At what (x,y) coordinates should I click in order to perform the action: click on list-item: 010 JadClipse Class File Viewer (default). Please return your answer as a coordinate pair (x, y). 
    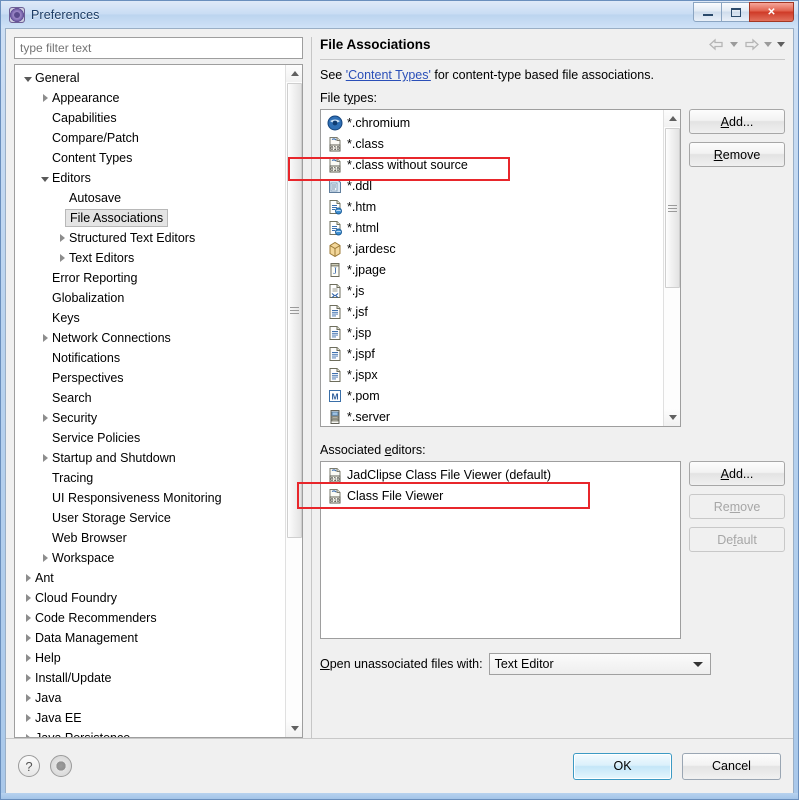
    Looking at the image, I should click on (500, 474).